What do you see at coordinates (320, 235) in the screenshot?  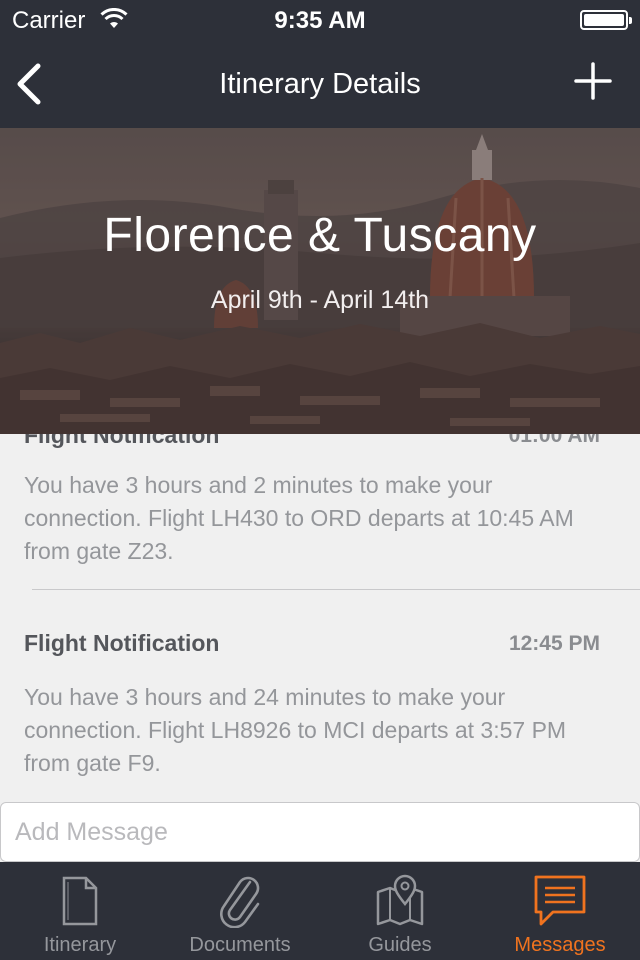 I see `trip-title: Florence & Tuscany` at bounding box center [320, 235].